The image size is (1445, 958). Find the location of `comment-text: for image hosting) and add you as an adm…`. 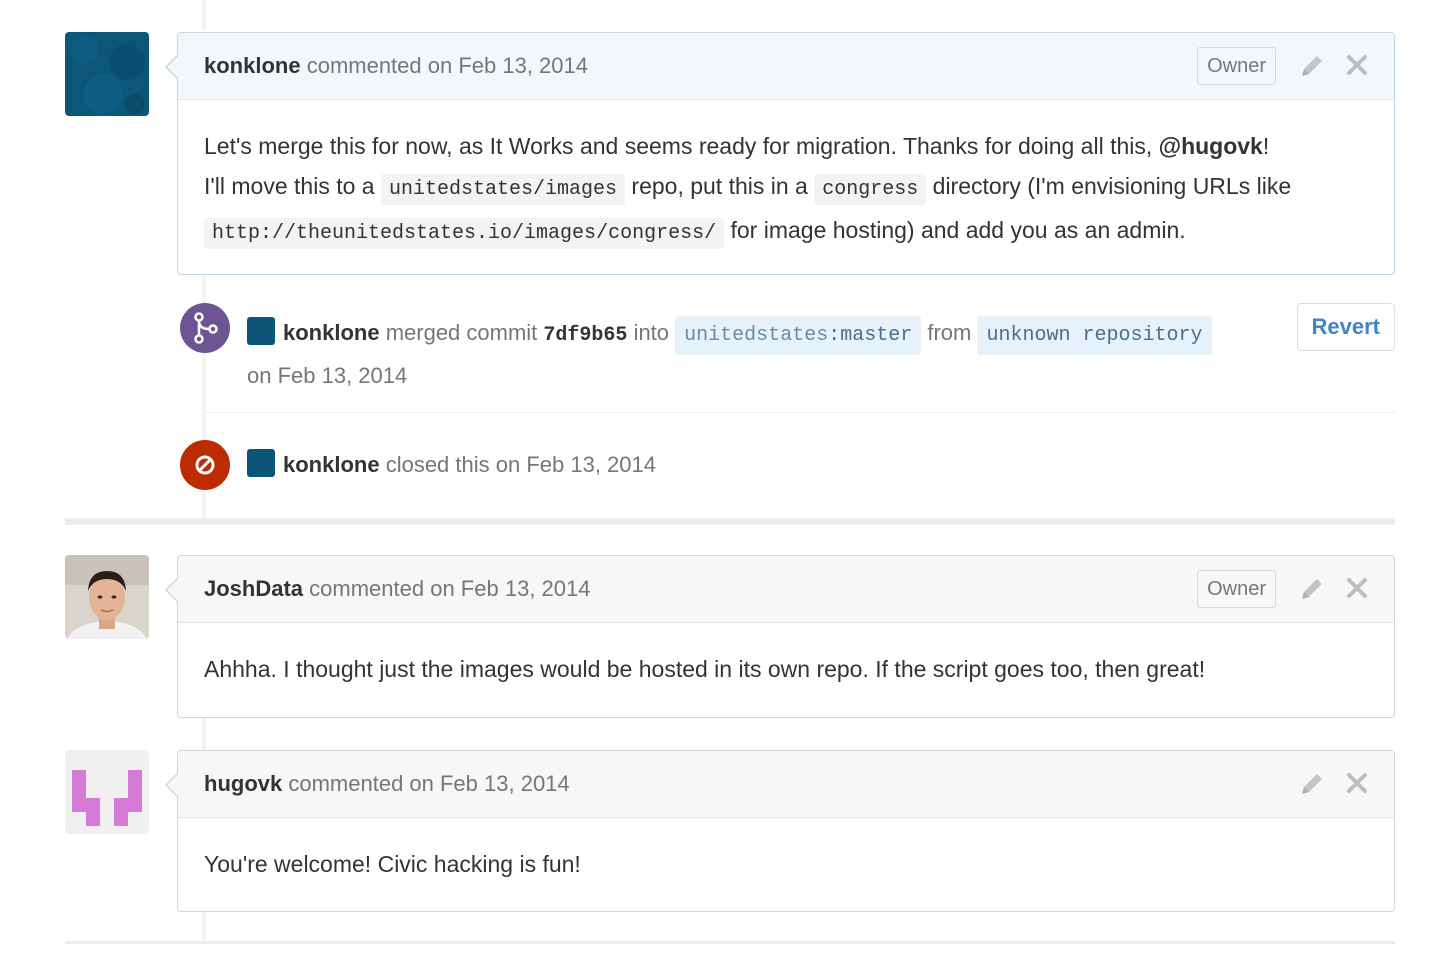

comment-text: for image hosting) and add you as an adm… is located at coordinates (955, 230).